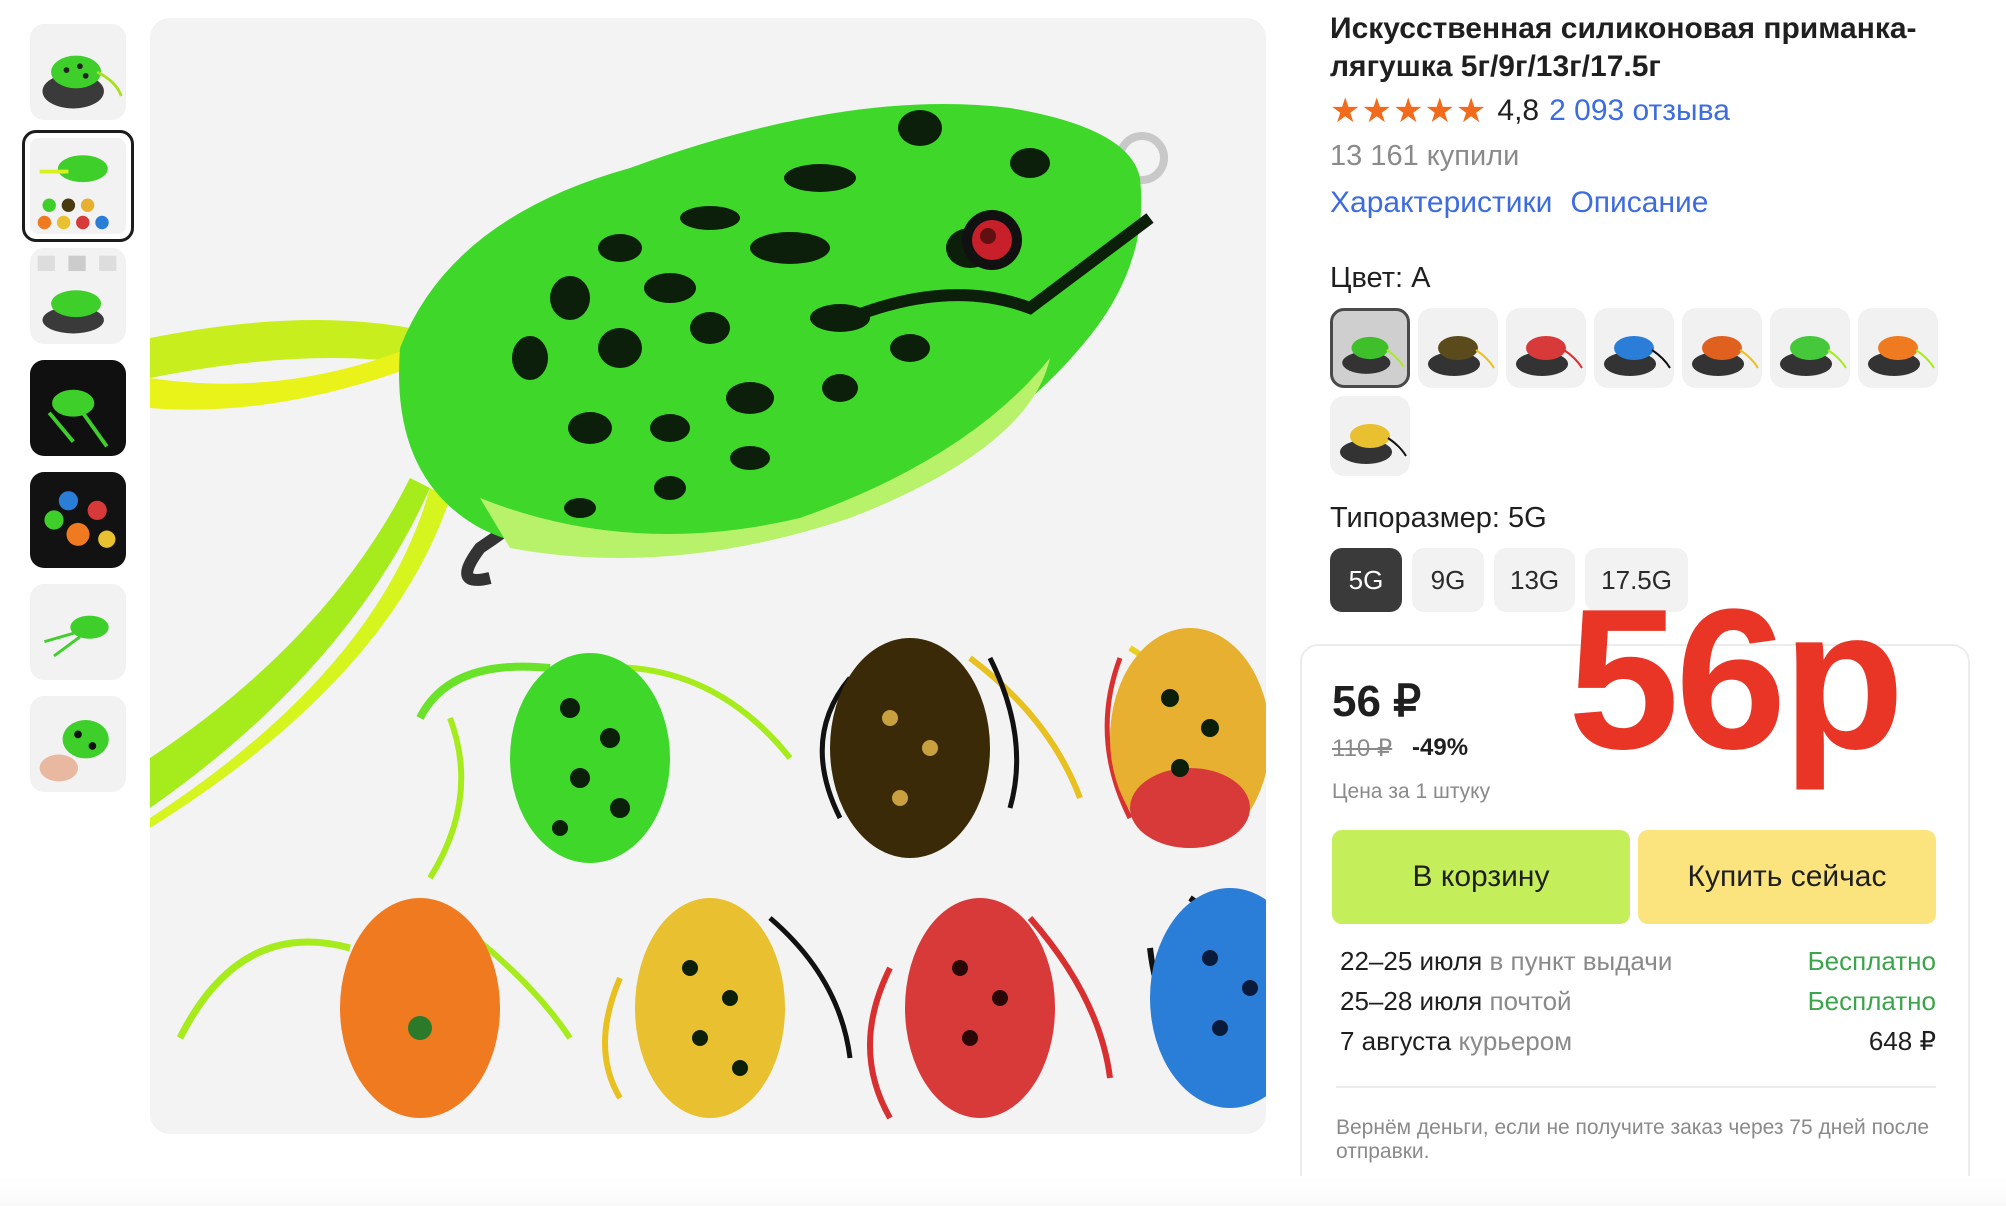 The height and width of the screenshot is (1206, 2006). What do you see at coordinates (1515, 1041) in the screenshot?
I see `delivery-method: курьером` at bounding box center [1515, 1041].